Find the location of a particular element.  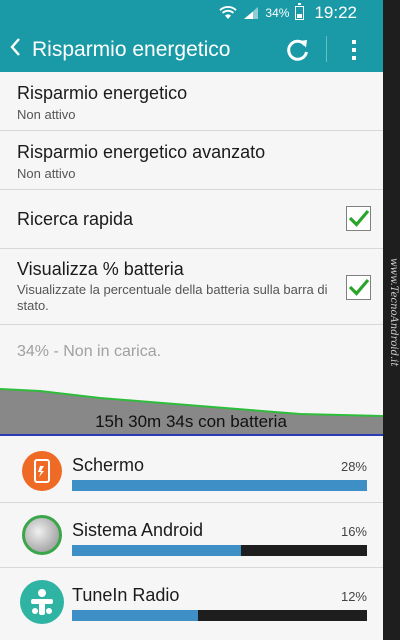

app-usage-row-tunein-radio: TuneIn Radio 12% is located at coordinates (191, 604).